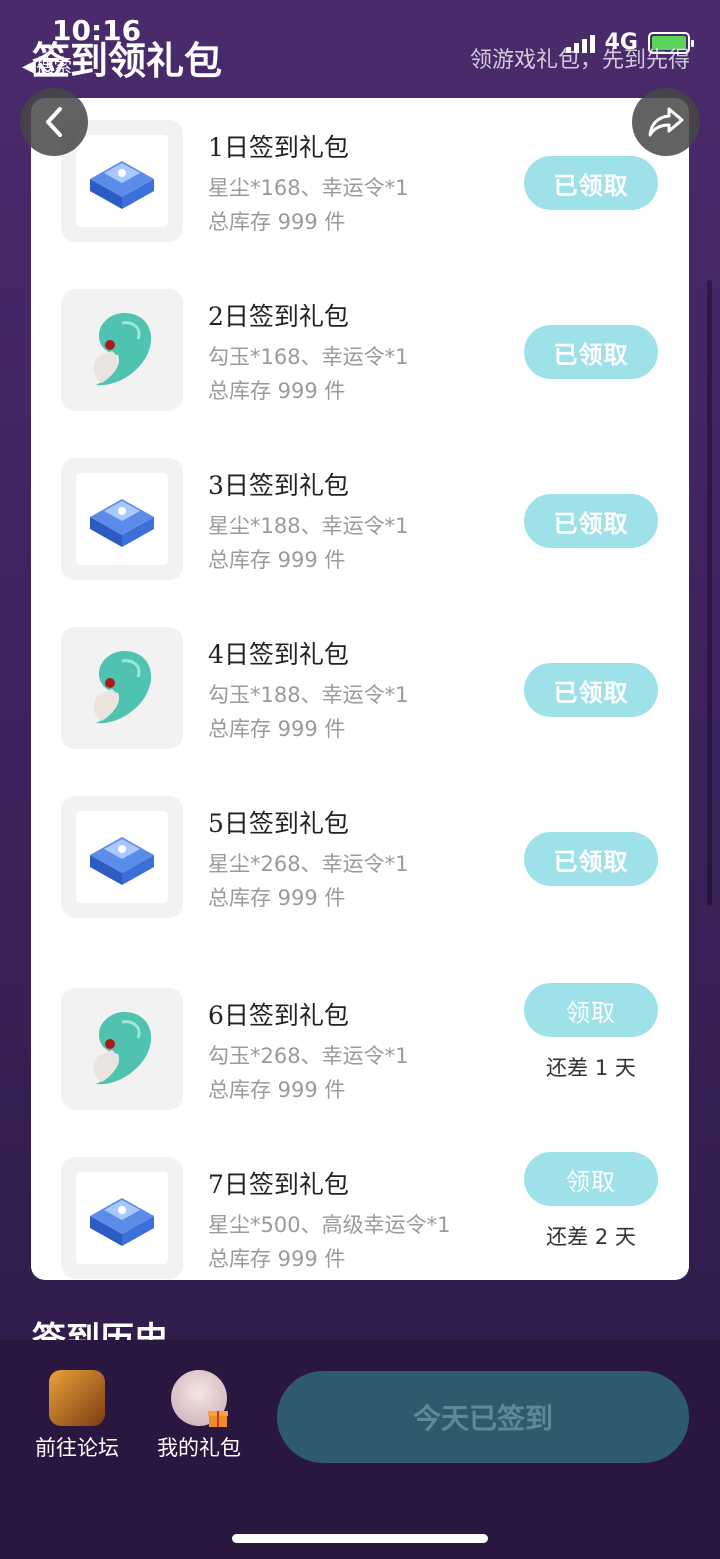 This screenshot has width=720, height=1559. What do you see at coordinates (77, 1448) in the screenshot?
I see `forum-label: 前往论坛` at bounding box center [77, 1448].